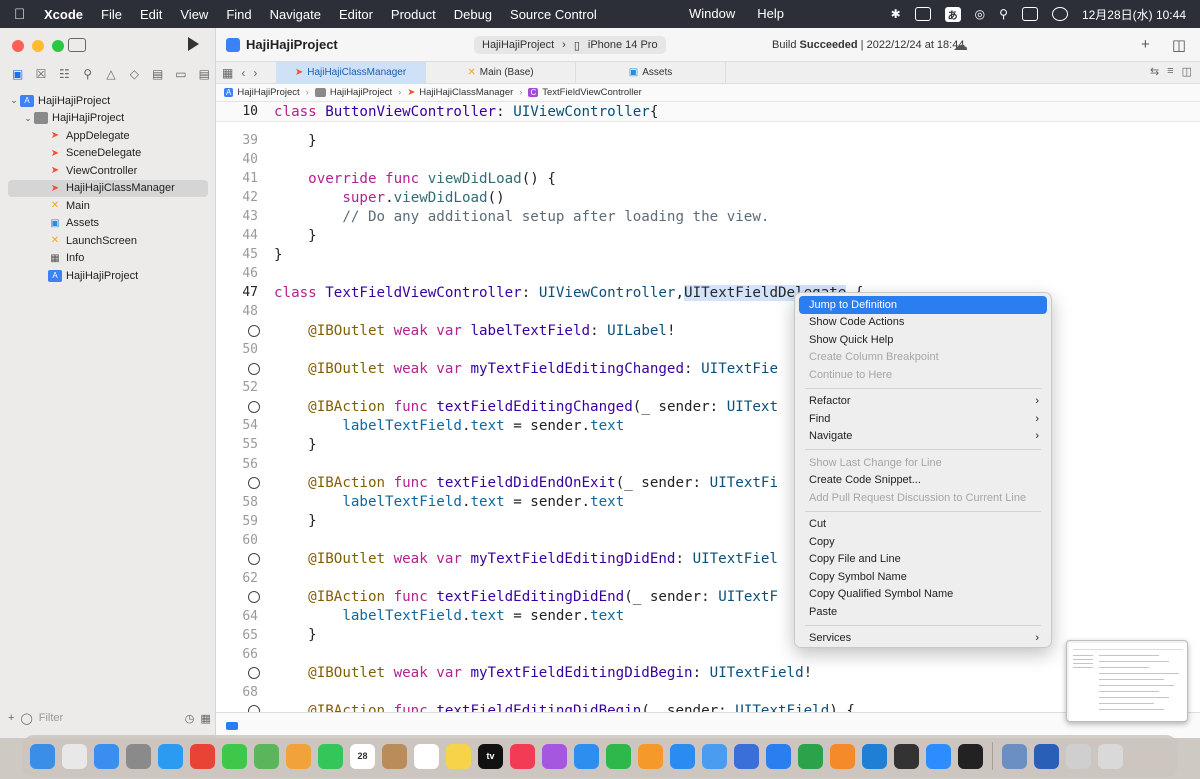  What do you see at coordinates (522, 756) in the screenshot?
I see `music-icon` at bounding box center [522, 756].